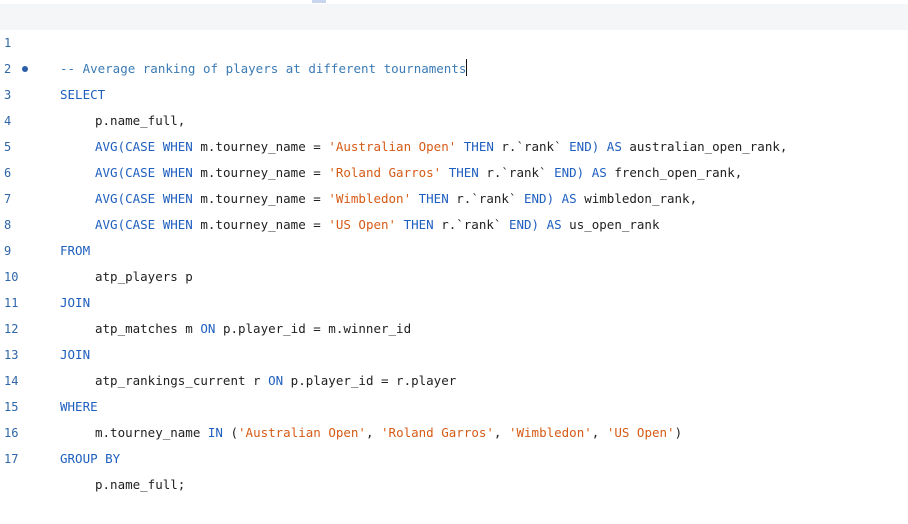  I want to click on identifier: p.name_full;, so click(140, 484).